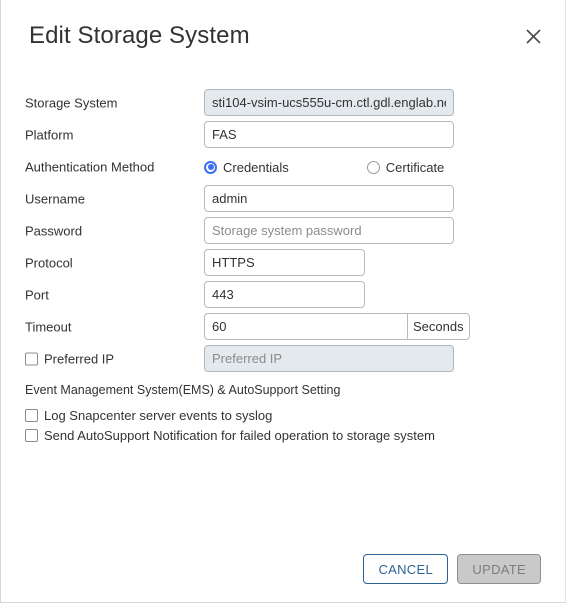 The height and width of the screenshot is (603, 566). I want to click on row-password: Password, so click(283, 231).